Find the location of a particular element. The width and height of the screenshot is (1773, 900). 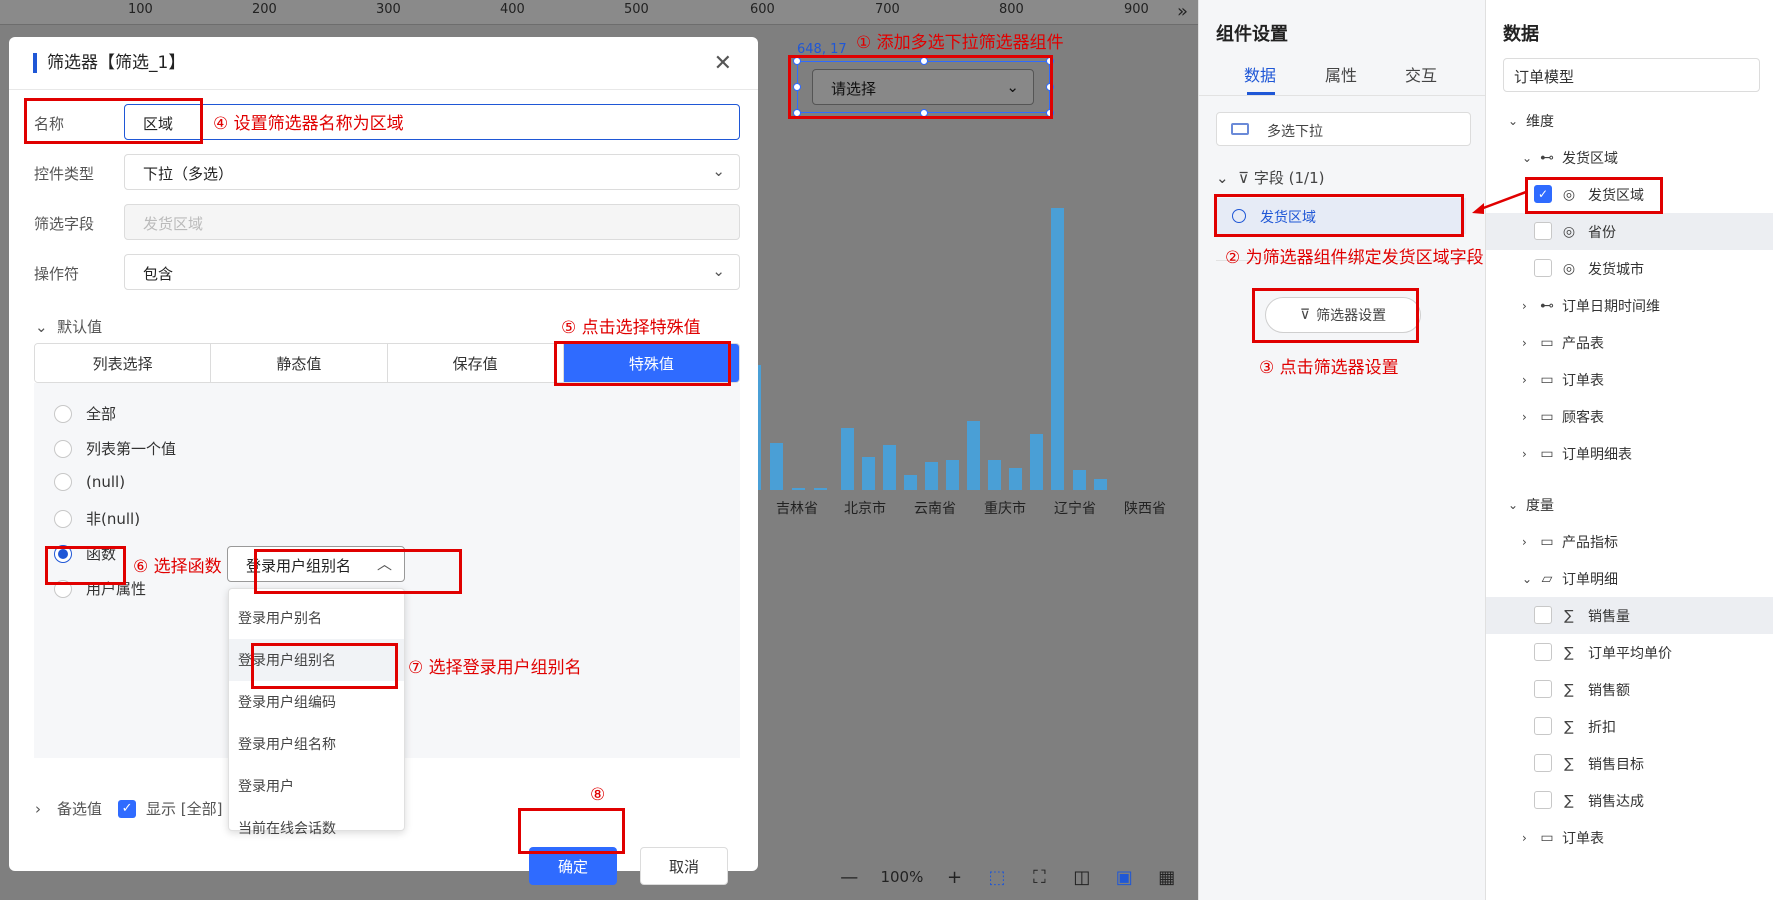

dropdown-option: 登录用户组名称 is located at coordinates (316, 744).